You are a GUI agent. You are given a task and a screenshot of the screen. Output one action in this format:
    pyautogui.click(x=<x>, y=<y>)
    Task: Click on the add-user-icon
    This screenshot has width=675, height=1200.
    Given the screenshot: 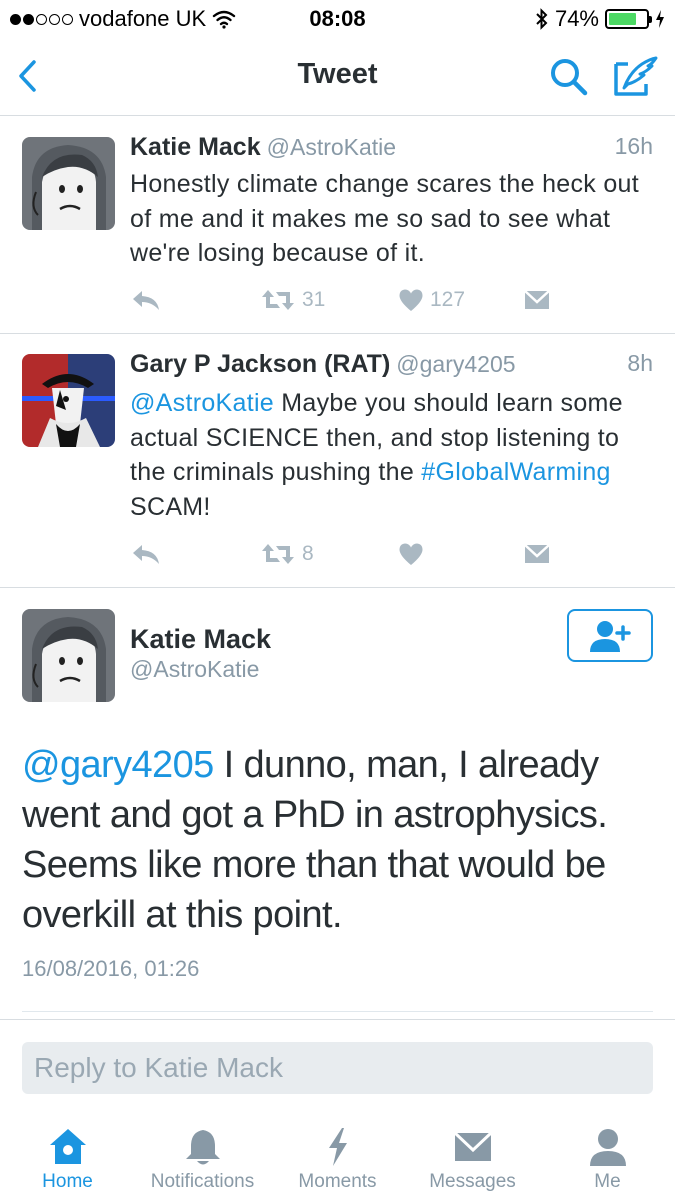 What is the action you would take?
    pyautogui.click(x=610, y=636)
    